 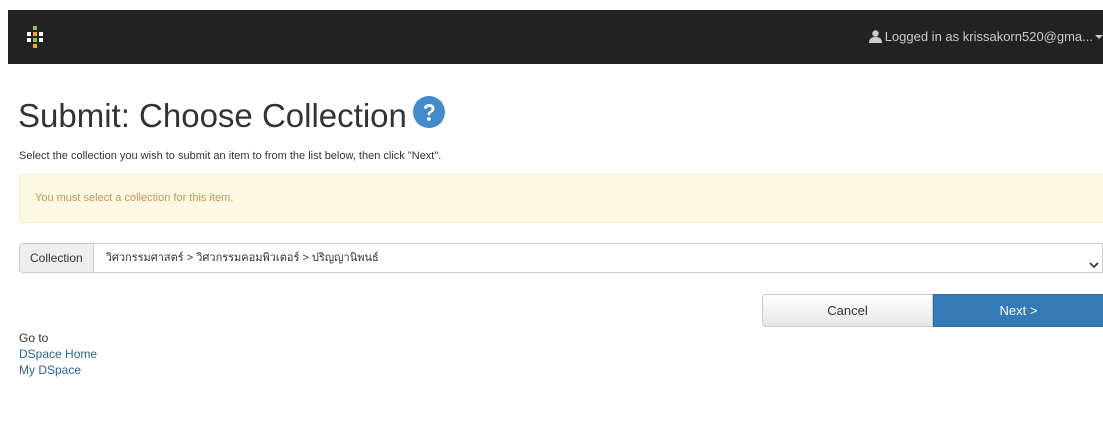 What do you see at coordinates (1099, 37) in the screenshot?
I see `caret-down-icon` at bounding box center [1099, 37].